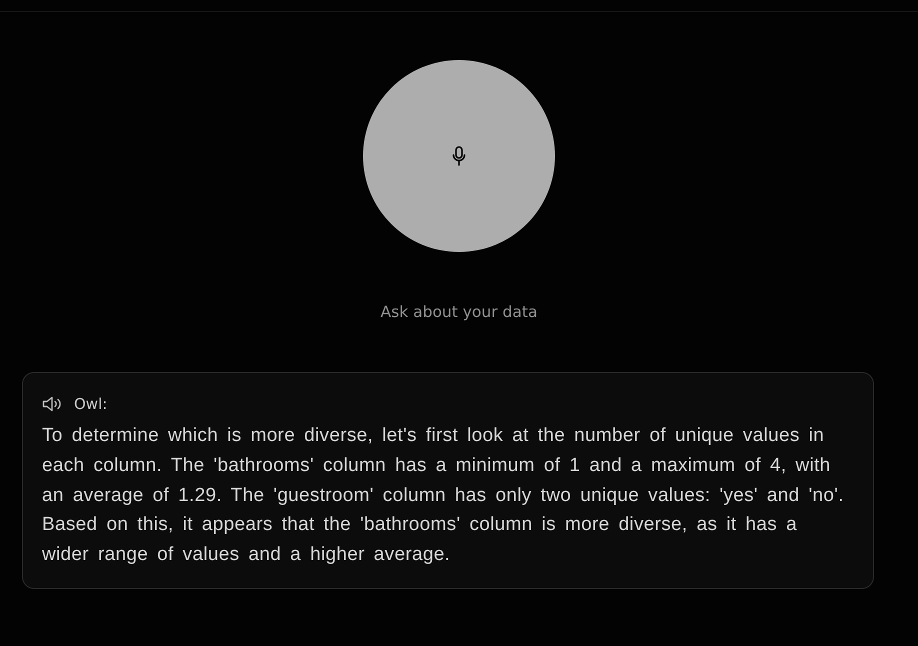 This screenshot has height=646, width=918. What do you see at coordinates (52, 404) in the screenshot?
I see `speaker-icon` at bounding box center [52, 404].